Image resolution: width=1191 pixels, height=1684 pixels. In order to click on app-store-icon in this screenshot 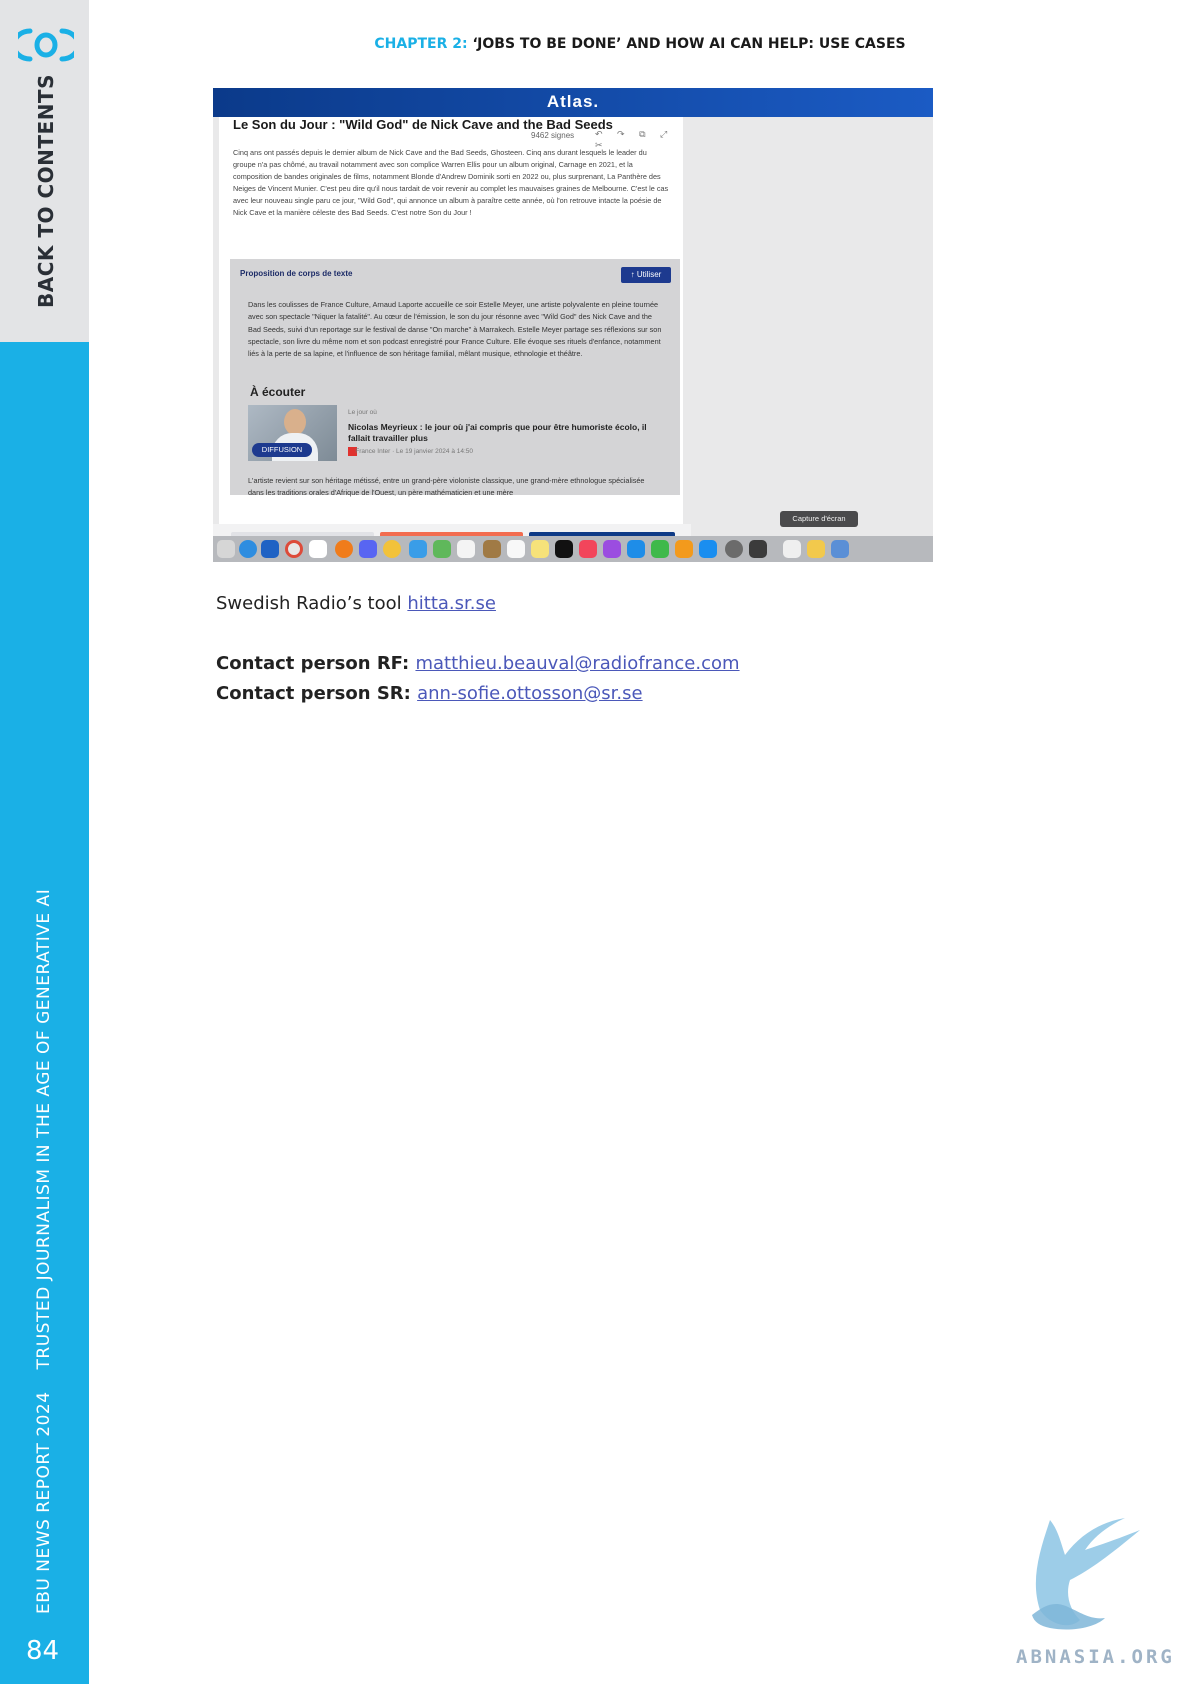, I will do `click(708, 549)`.